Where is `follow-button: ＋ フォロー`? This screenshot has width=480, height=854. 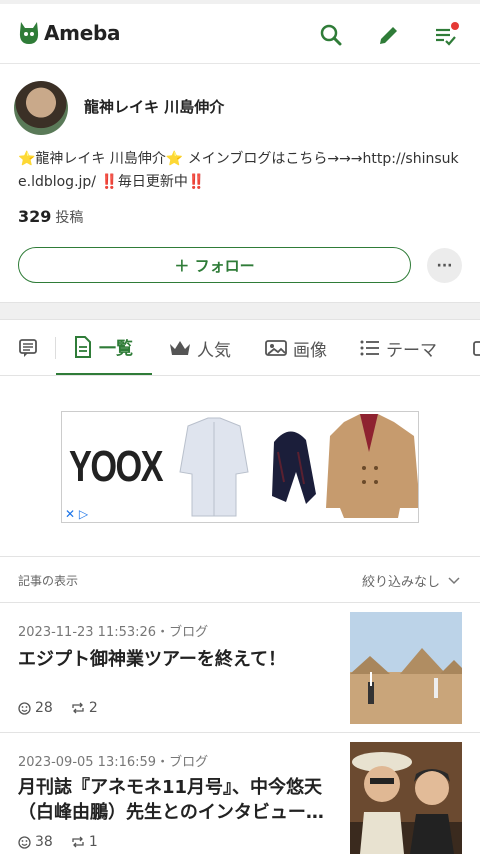 follow-button: ＋ フォロー is located at coordinates (214, 265).